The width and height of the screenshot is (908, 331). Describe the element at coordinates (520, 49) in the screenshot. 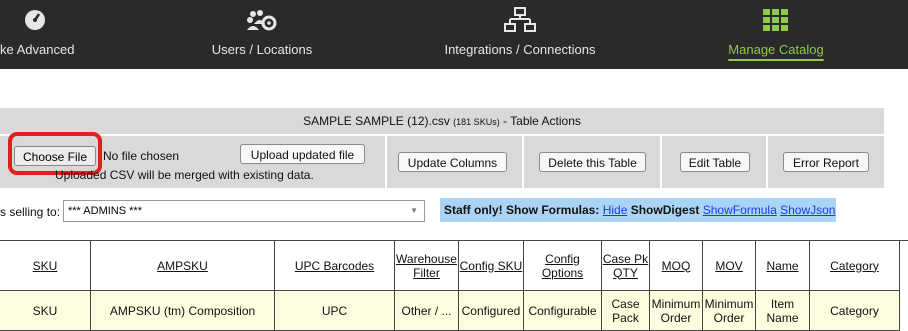

I see `nav-label-integrations: Integrations / Connections` at that location.